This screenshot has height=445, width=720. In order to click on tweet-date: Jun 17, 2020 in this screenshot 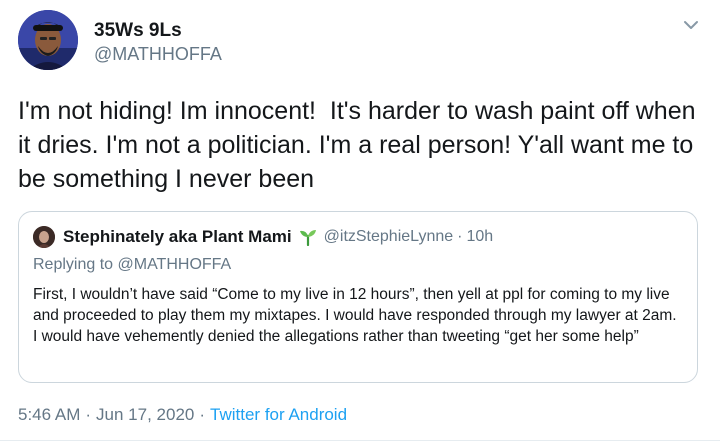, I will do `click(145, 414)`.